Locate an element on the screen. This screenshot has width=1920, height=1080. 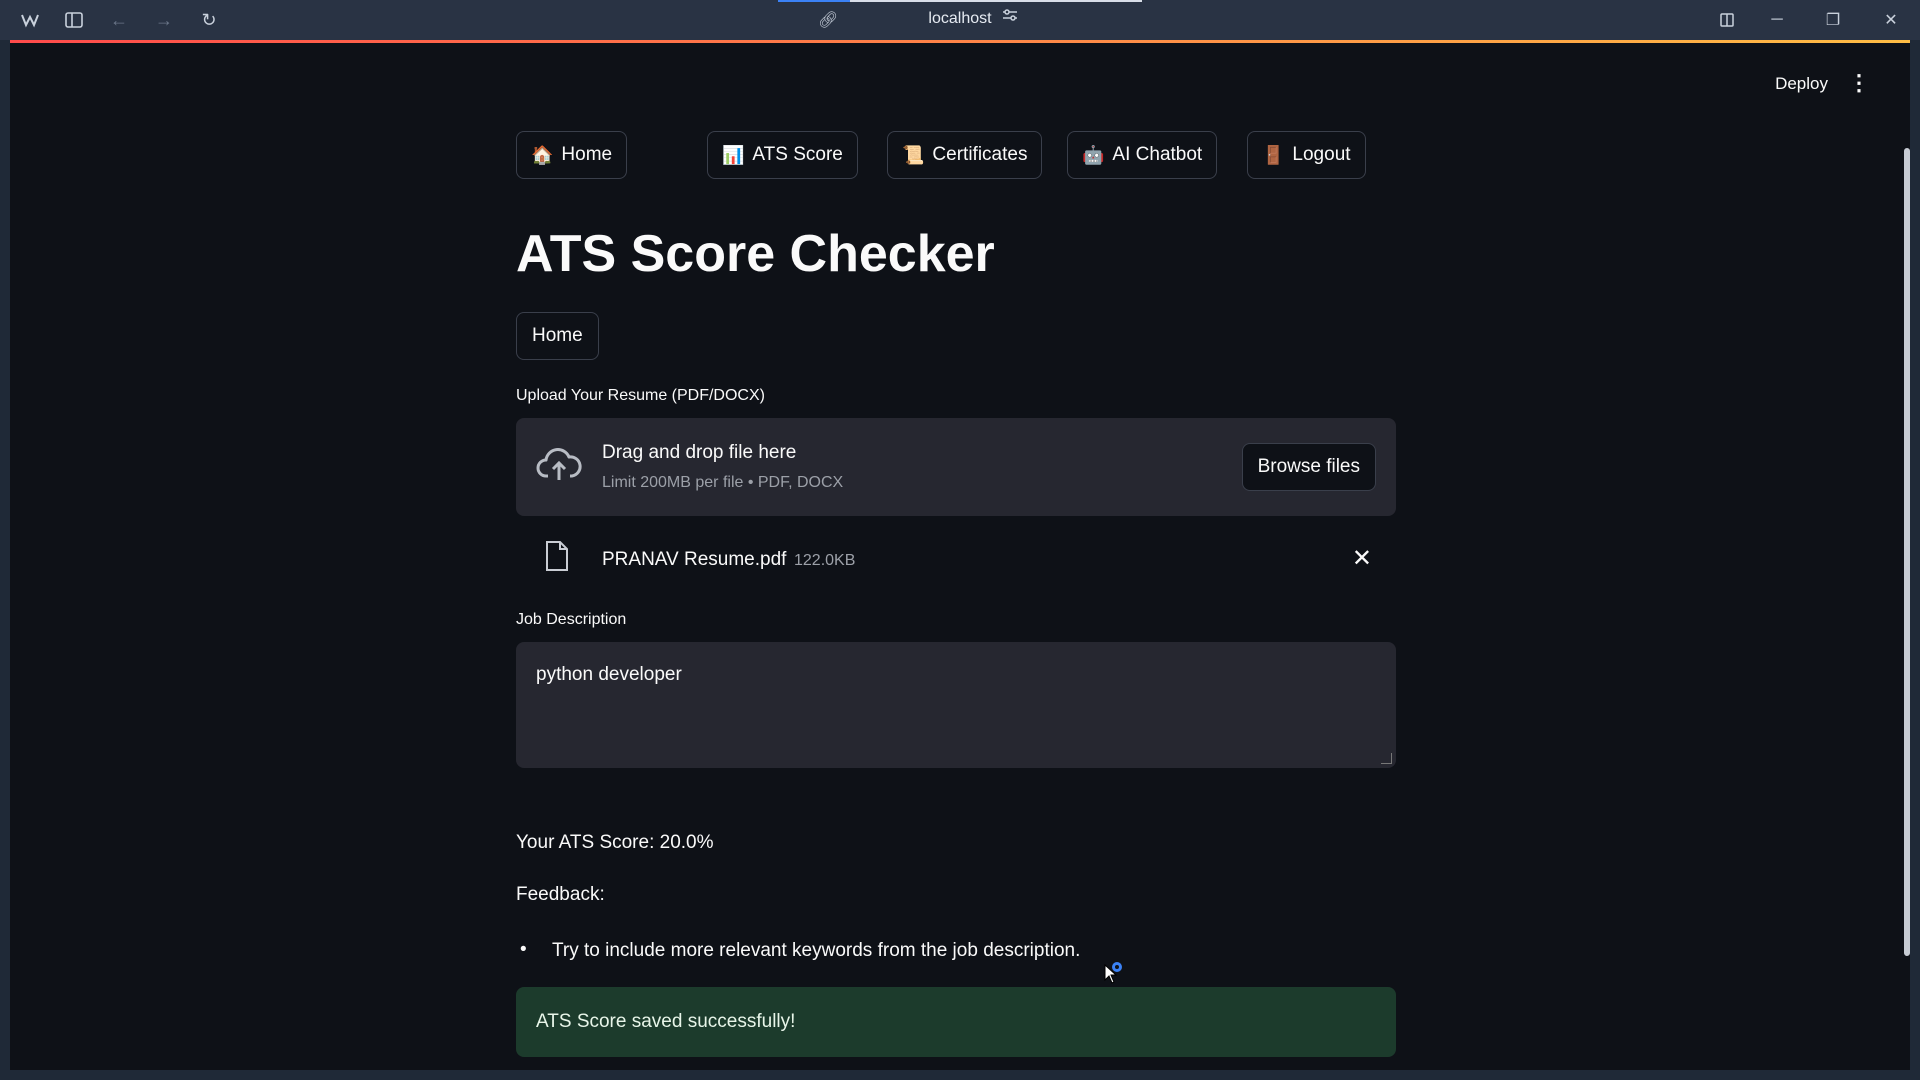
nav-ai-chatbot-button: 🤖 AI Chatbot is located at coordinates (1142, 155).